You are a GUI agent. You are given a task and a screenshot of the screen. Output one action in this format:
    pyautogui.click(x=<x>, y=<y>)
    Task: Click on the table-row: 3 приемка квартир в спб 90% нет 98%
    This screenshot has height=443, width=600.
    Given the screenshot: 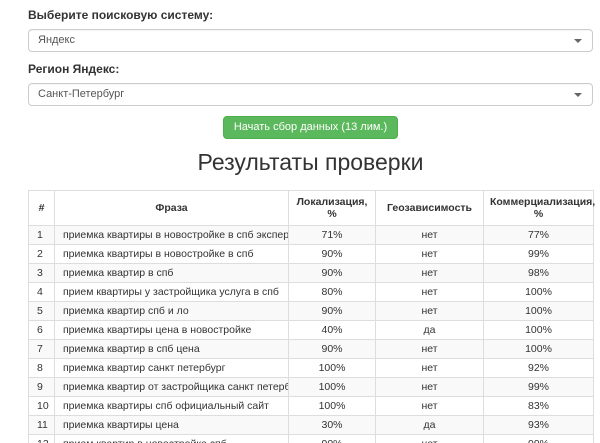 What is the action you would take?
    pyautogui.click(x=311, y=273)
    